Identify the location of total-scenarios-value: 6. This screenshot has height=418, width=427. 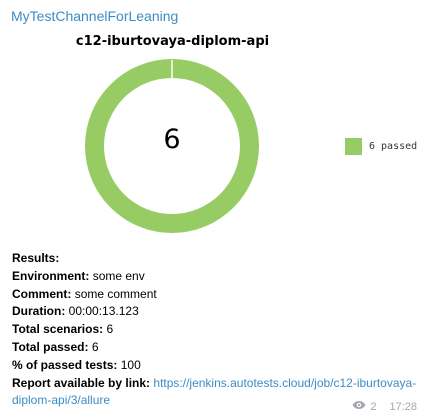
(110, 329).